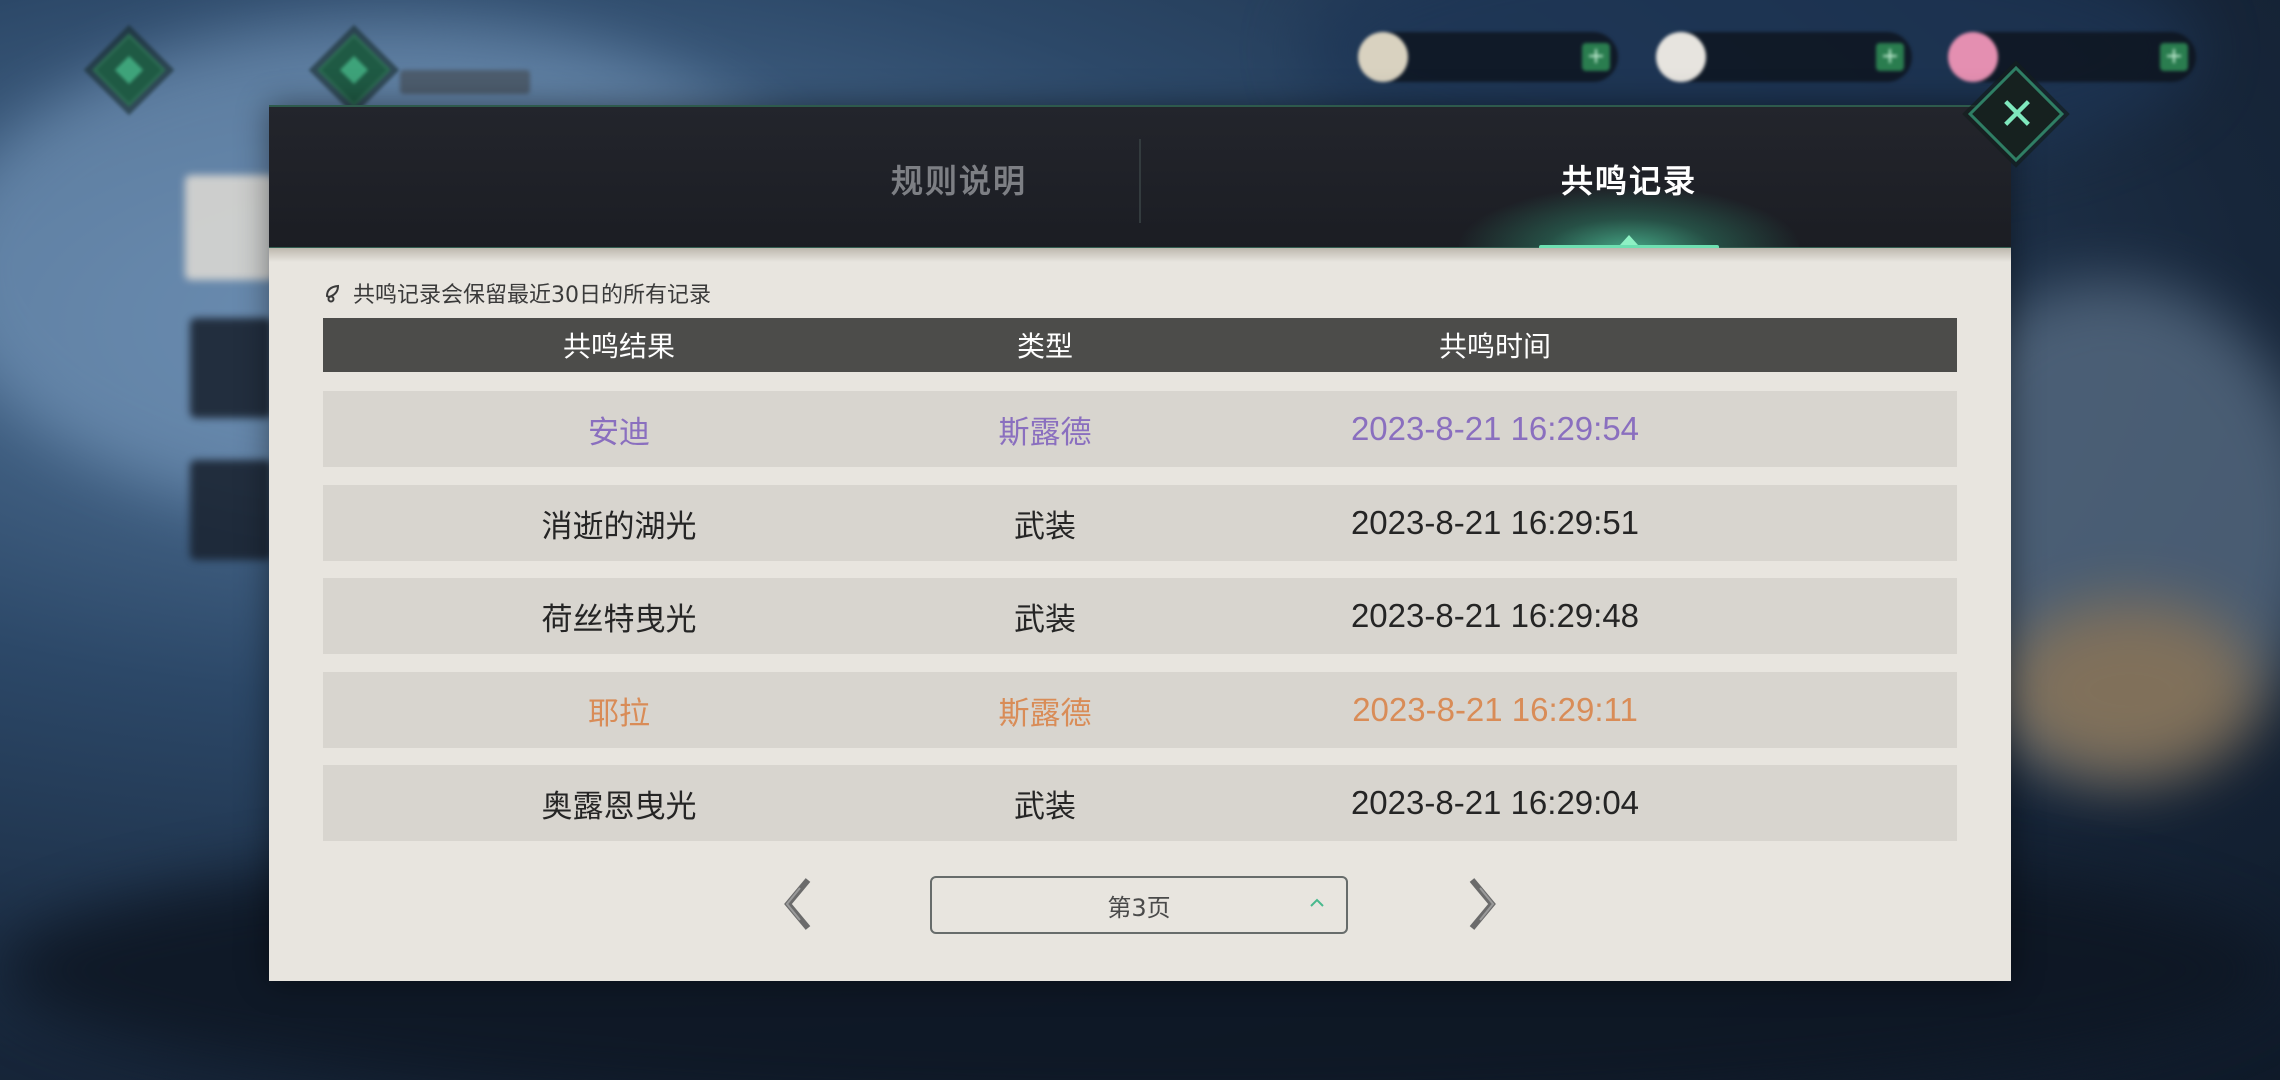 The image size is (2280, 1080). I want to click on tab-bar: 规则说明 共鸣记录, so click(1140, 177).